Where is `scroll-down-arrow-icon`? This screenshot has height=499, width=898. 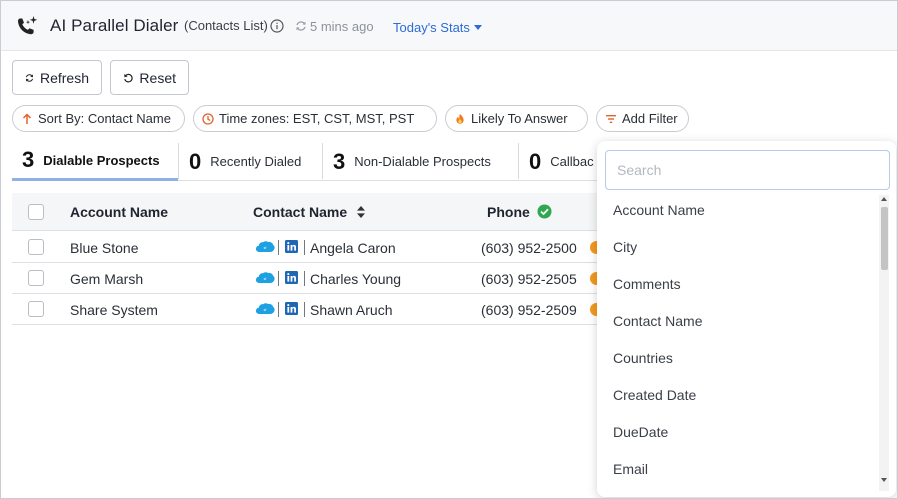 scroll-down-arrow-icon is located at coordinates (884, 480).